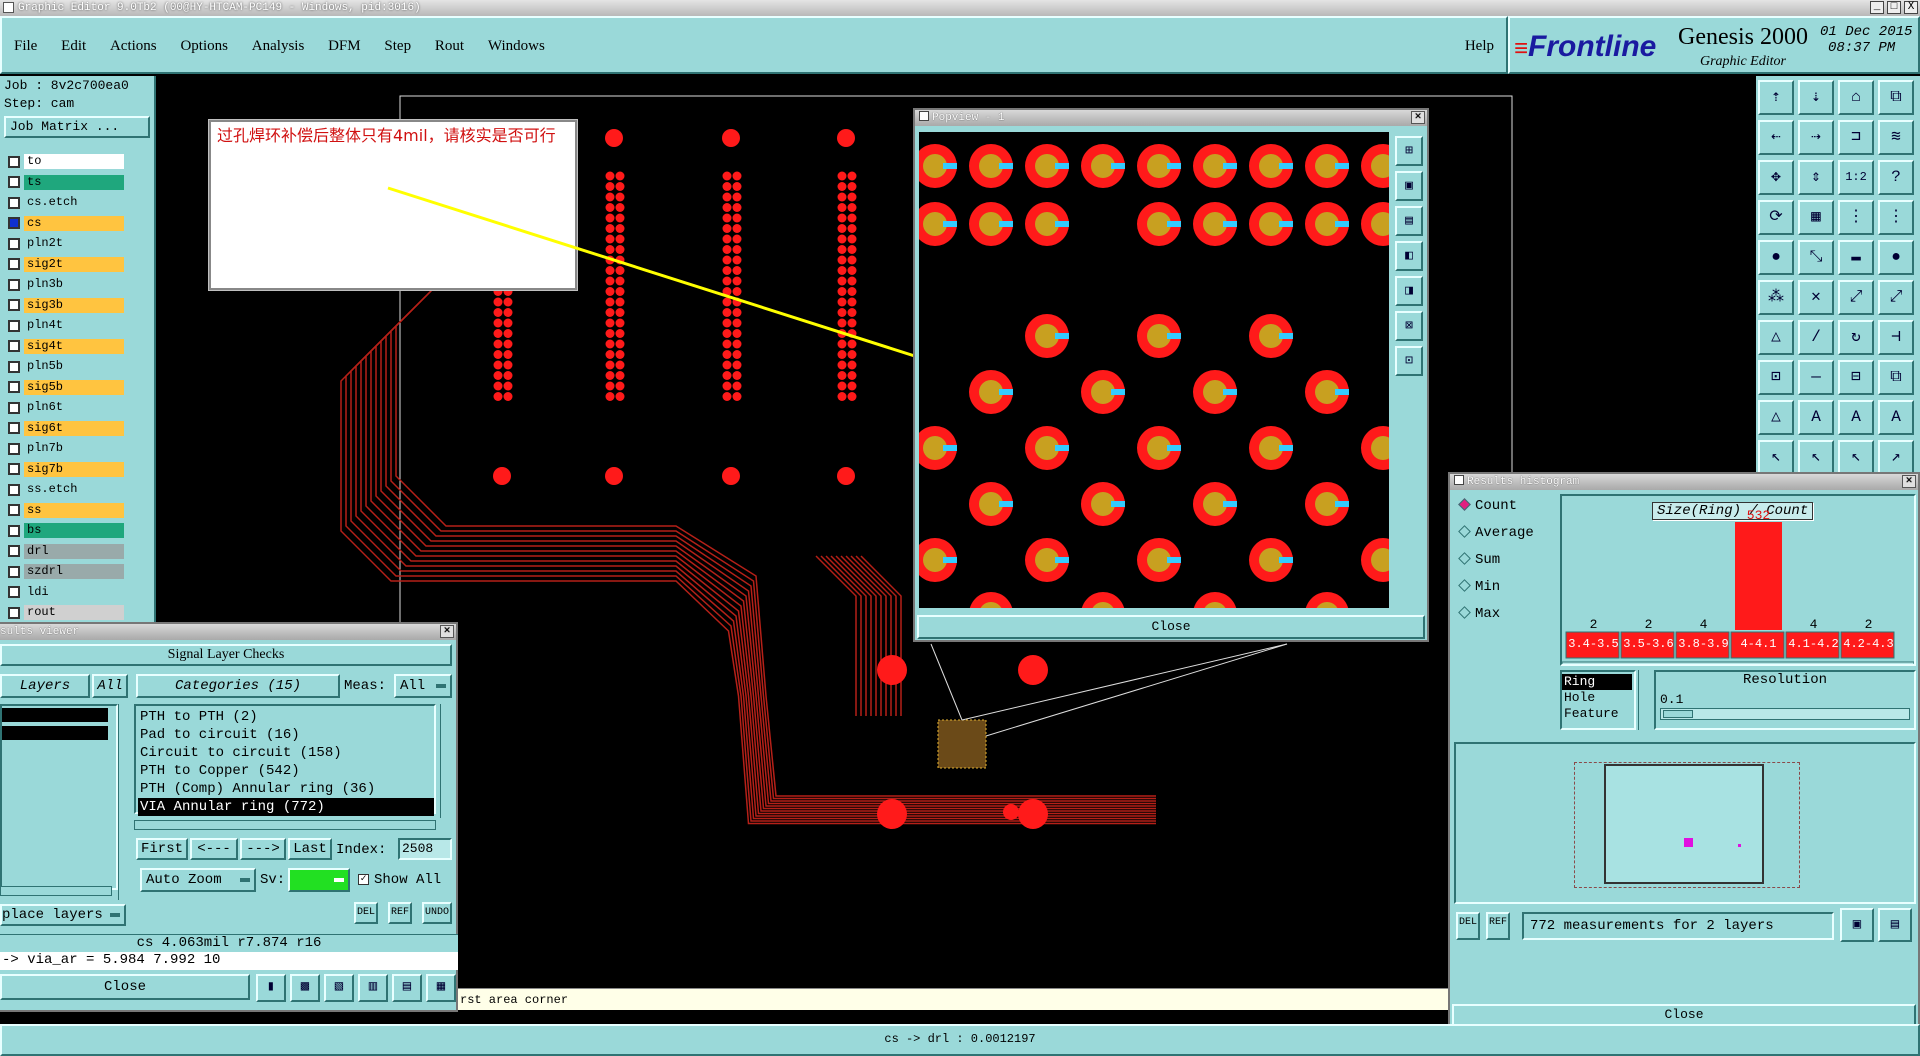 This screenshot has height=1056, width=1920. Describe the element at coordinates (400, 913) in the screenshot. I see `rv-ref-button: REF` at that location.